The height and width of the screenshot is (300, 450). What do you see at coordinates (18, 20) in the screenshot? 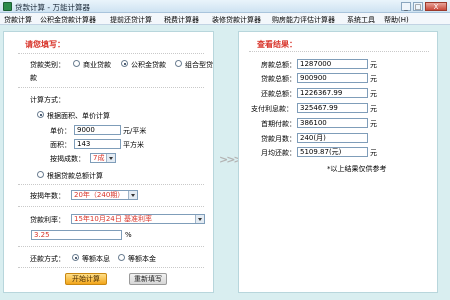
I see `menu-loan-calc: 贷款计算` at bounding box center [18, 20].